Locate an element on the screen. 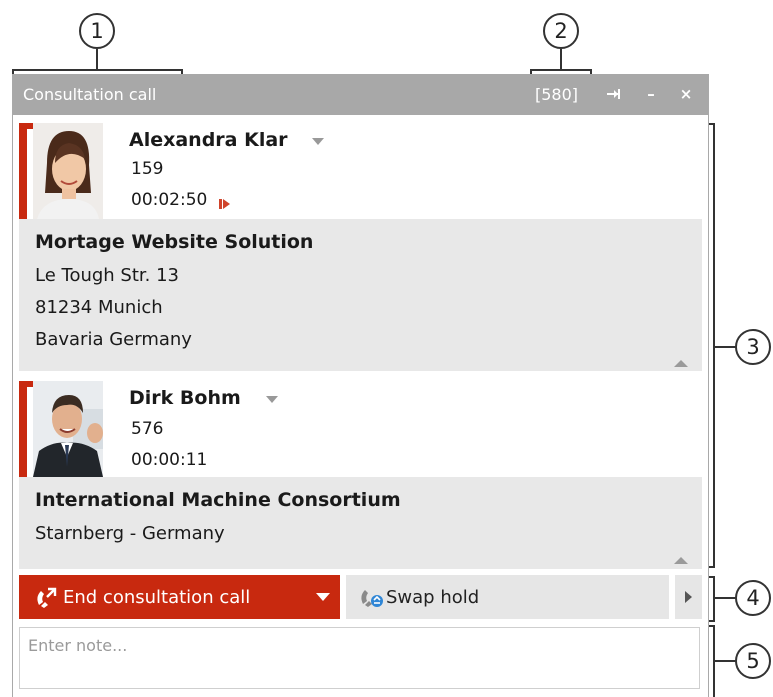 Image resolution: width=773 pixels, height=697 pixels. contact-name: Alexandra Klar is located at coordinates (208, 140).